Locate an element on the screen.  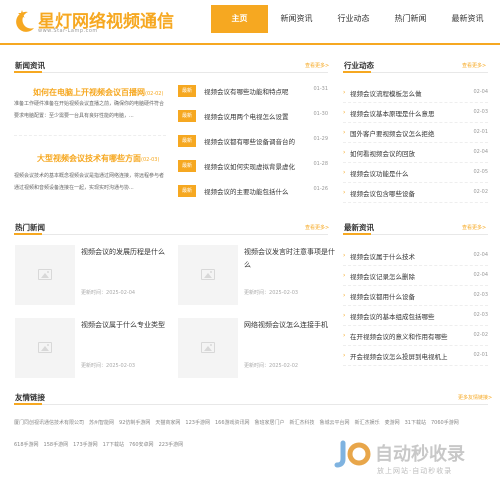
list-item: › 国外客户要视频会议怎么拒绝 02-01 is located at coordinates (415, 133).